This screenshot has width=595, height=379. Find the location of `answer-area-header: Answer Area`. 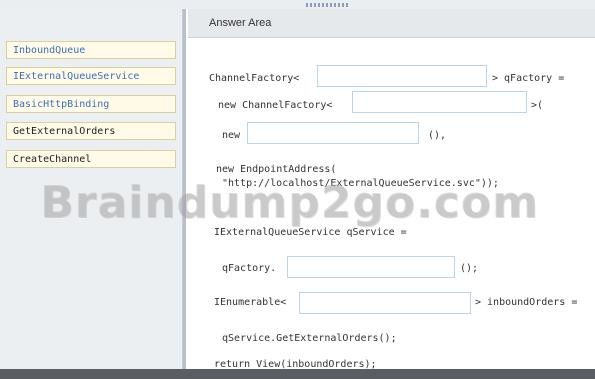

answer-area-header: Answer Area is located at coordinates (391, 23).